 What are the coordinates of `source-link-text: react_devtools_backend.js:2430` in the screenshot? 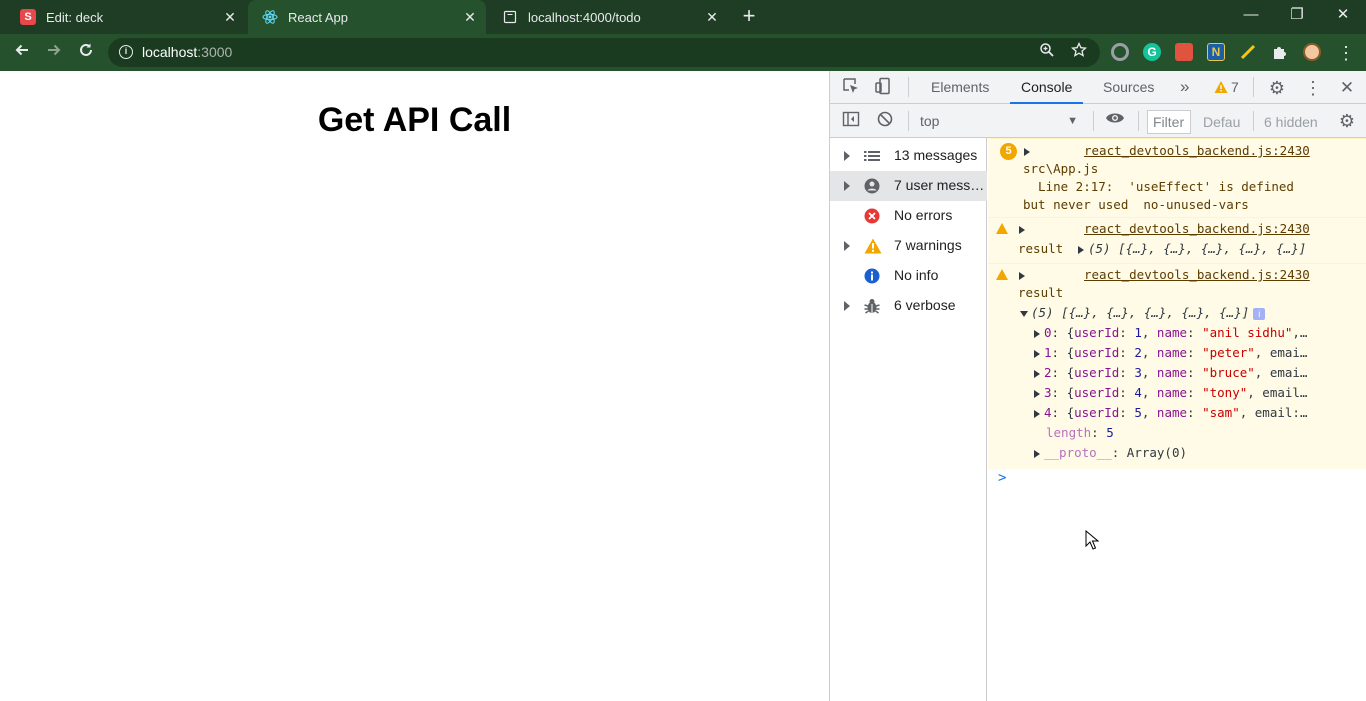 It's located at (1197, 228).